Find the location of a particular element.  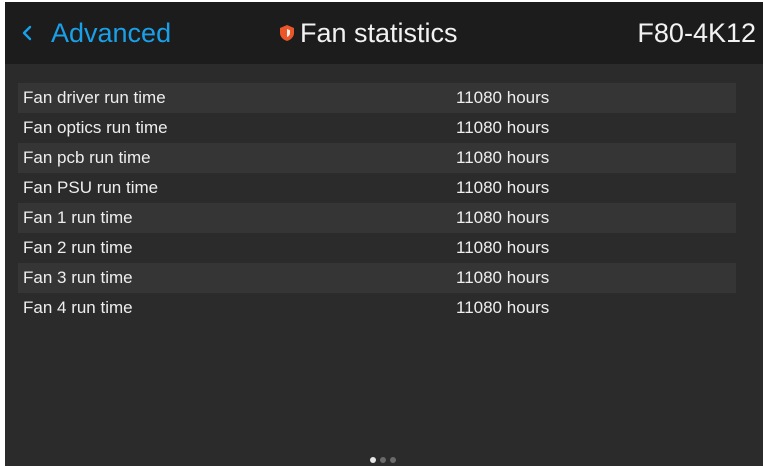

table-row: Fan 4 run time 11080 hours is located at coordinates (377, 308).